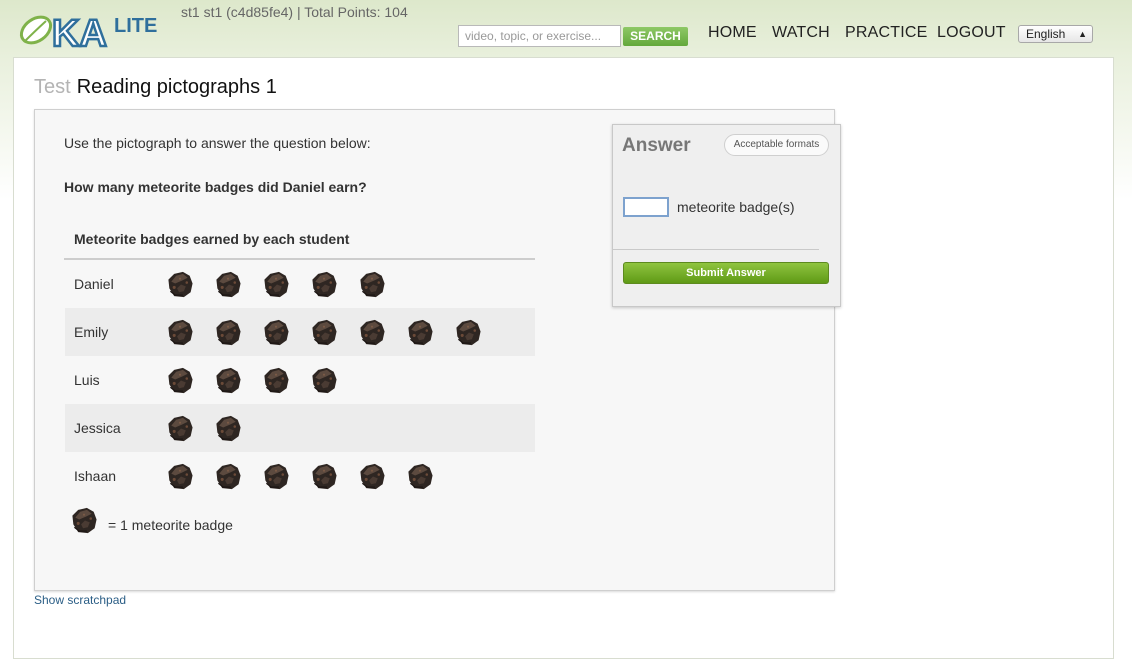 The image size is (1132, 659). I want to click on student-name: Jessica, so click(97, 428).